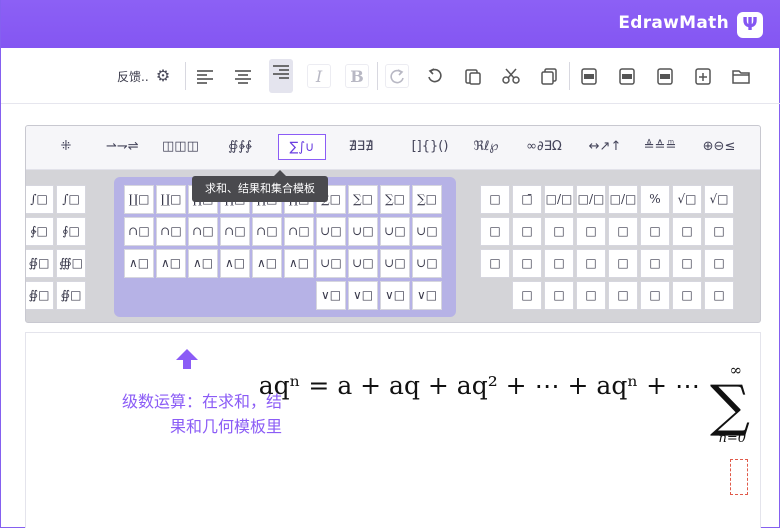 This screenshot has width=780, height=528. I want to click on align-left-button, so click(205, 76).